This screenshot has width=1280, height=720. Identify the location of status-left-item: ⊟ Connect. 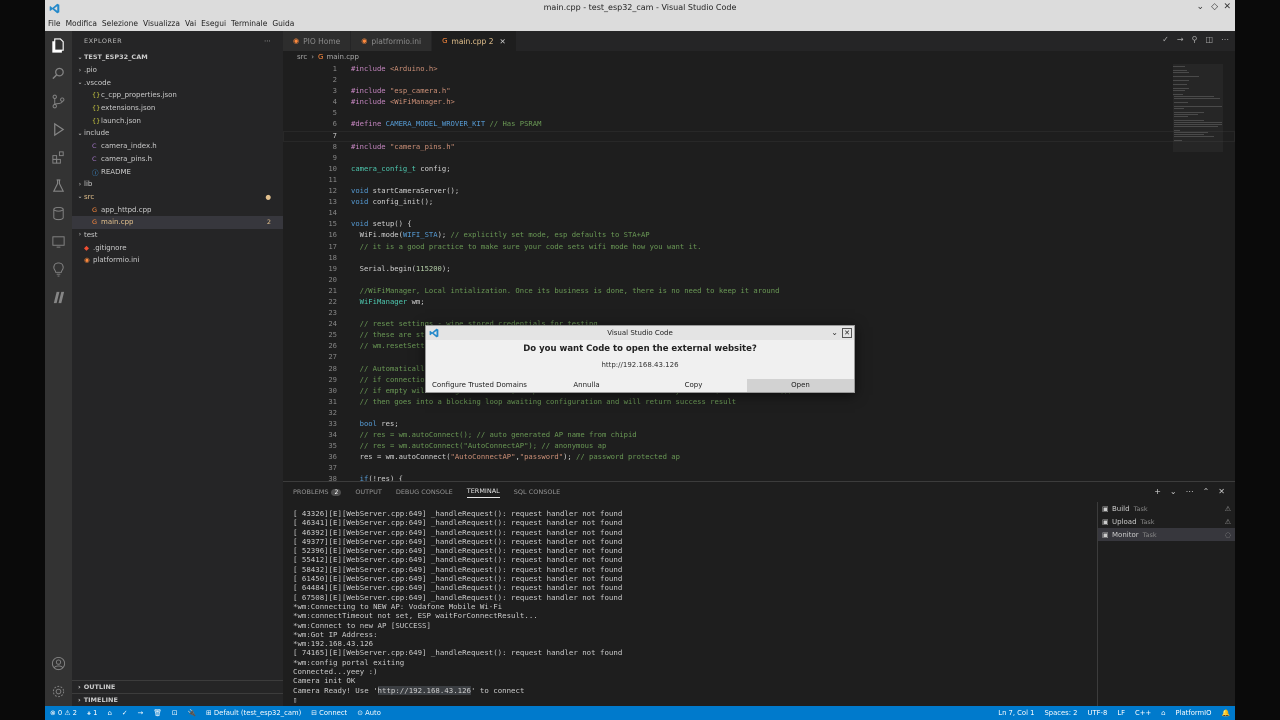
(329, 713).